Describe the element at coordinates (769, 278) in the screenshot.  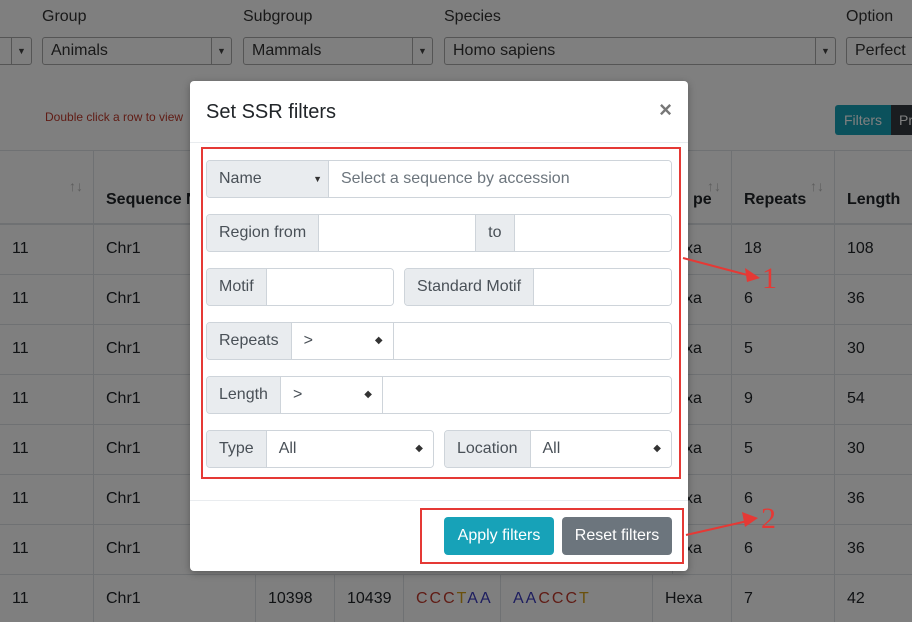
I see `annotation-label-1: 1` at that location.